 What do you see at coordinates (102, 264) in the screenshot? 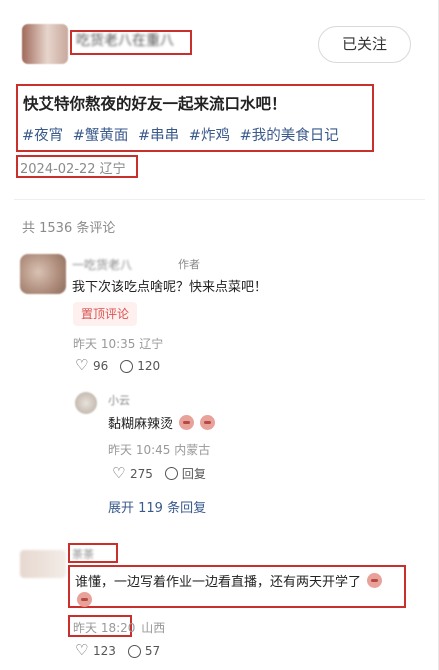
I see `commenter-name: 一吃货老八` at bounding box center [102, 264].